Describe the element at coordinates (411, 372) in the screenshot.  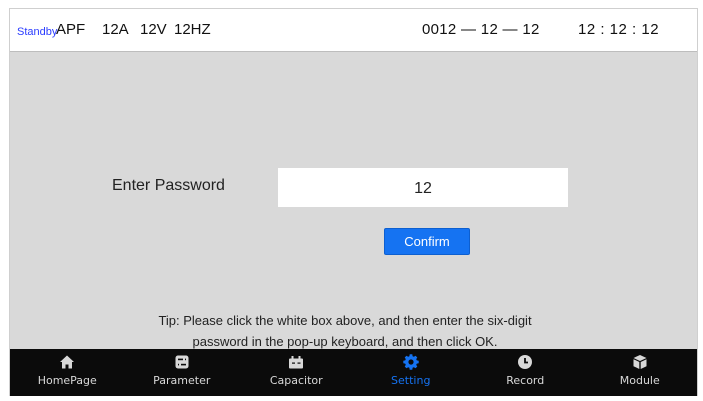
I see `nav-item-setting: Setting` at that location.